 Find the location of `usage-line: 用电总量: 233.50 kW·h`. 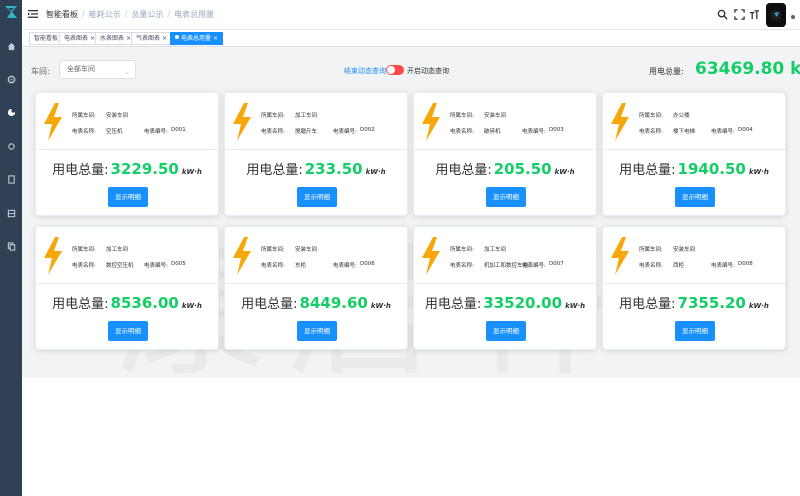

usage-line: 用电总量: 233.50 kW·h is located at coordinates (316, 168).